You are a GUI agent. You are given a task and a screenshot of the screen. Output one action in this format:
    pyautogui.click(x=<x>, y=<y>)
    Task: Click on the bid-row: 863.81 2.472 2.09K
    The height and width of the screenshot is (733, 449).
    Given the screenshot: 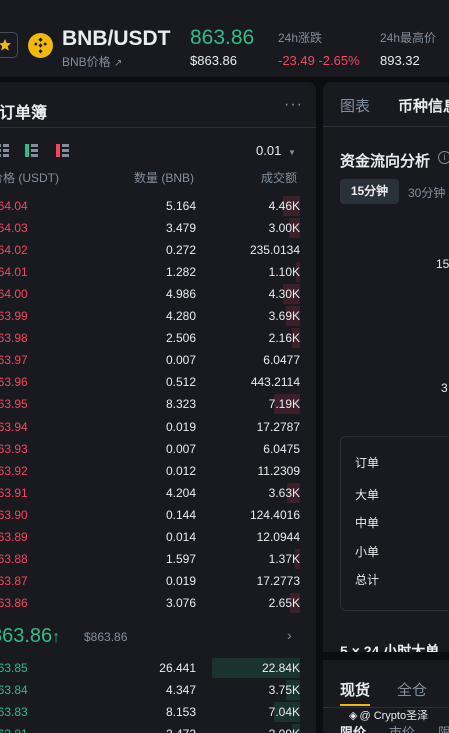 What is the action you would take?
    pyautogui.click(x=150, y=728)
    